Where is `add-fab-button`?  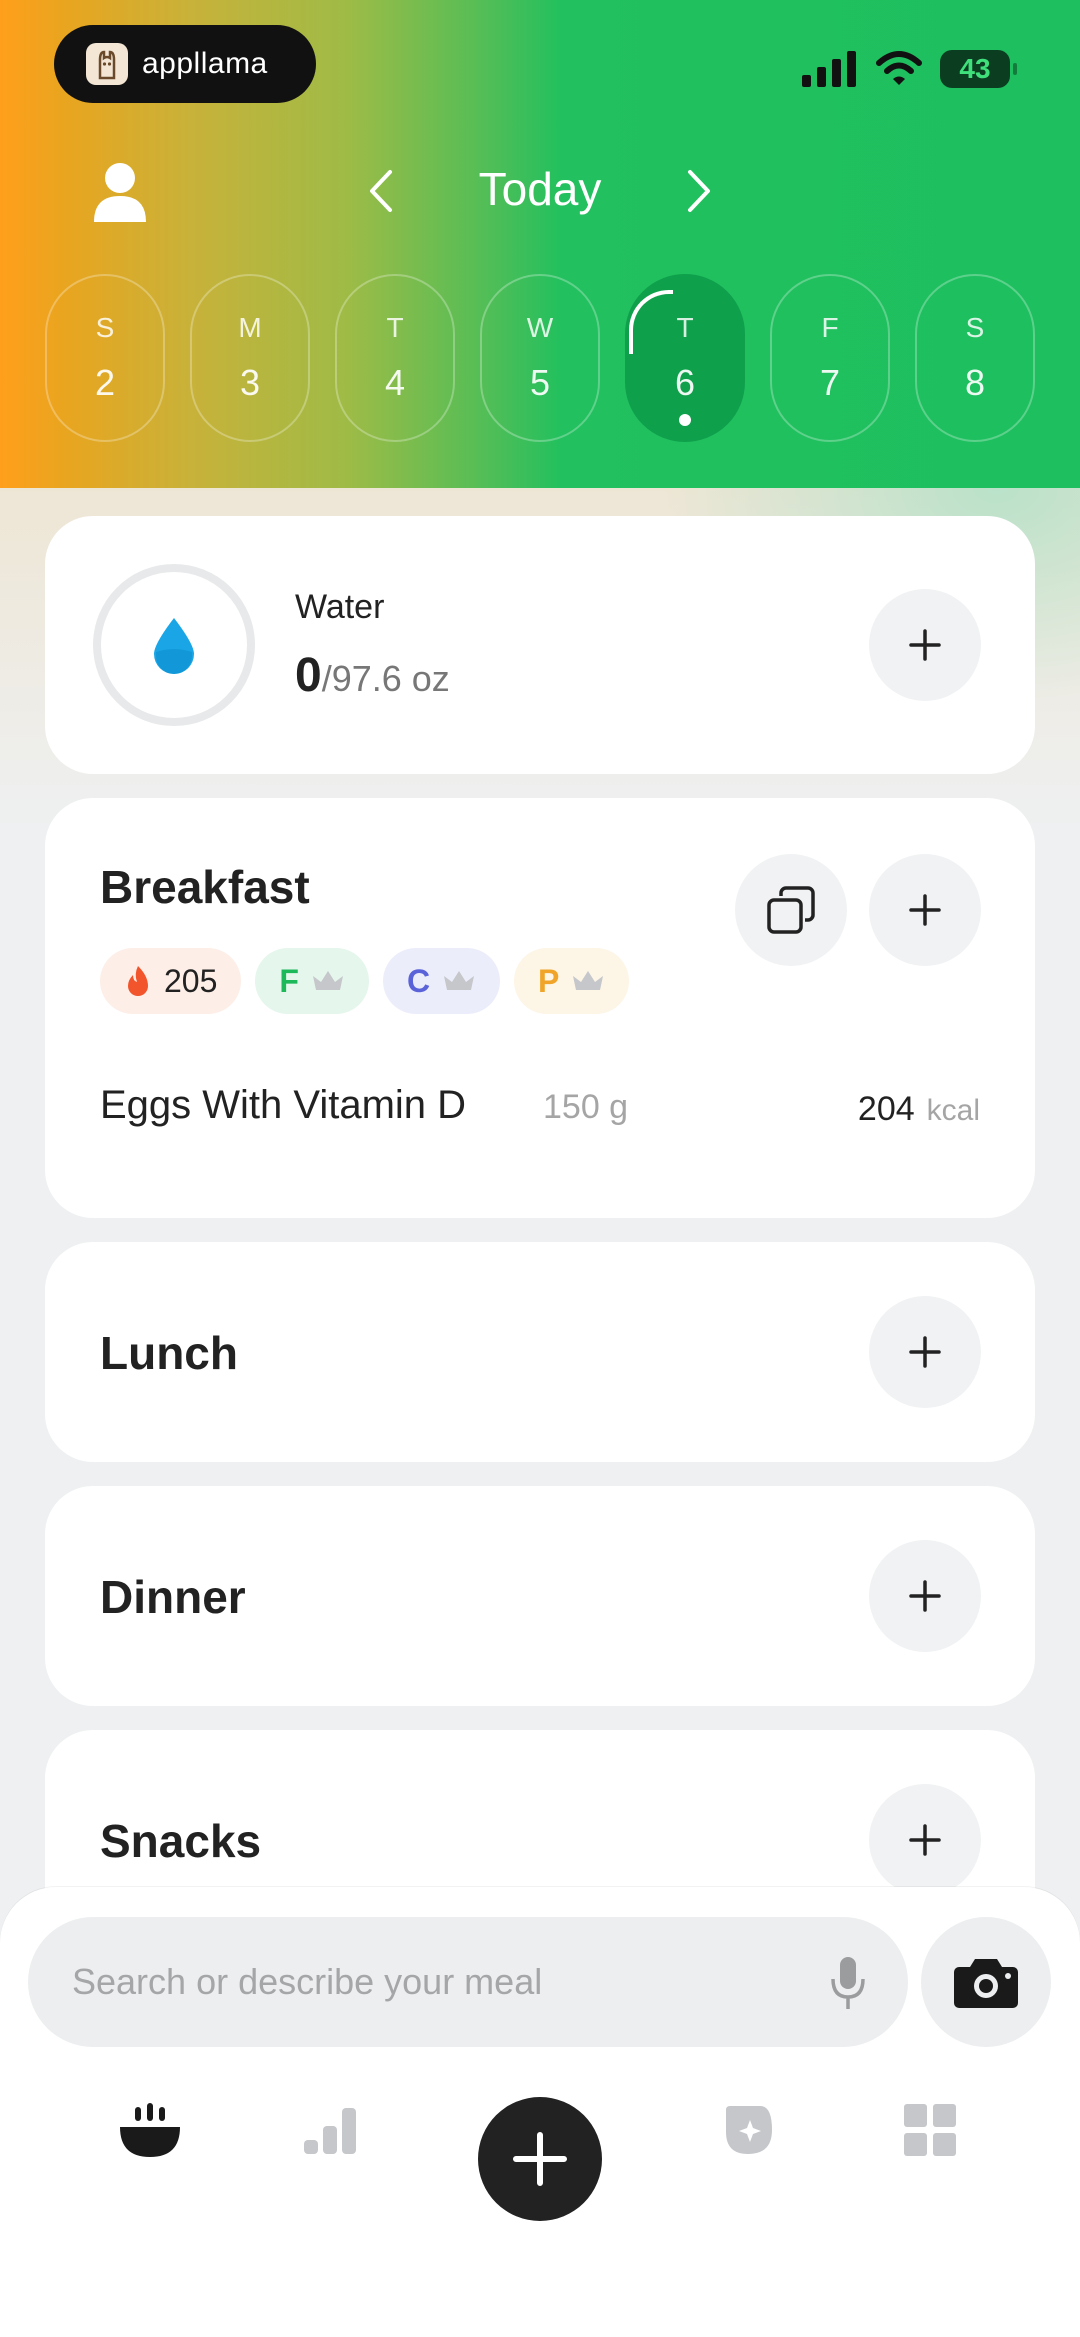 add-fab-button is located at coordinates (540, 2159).